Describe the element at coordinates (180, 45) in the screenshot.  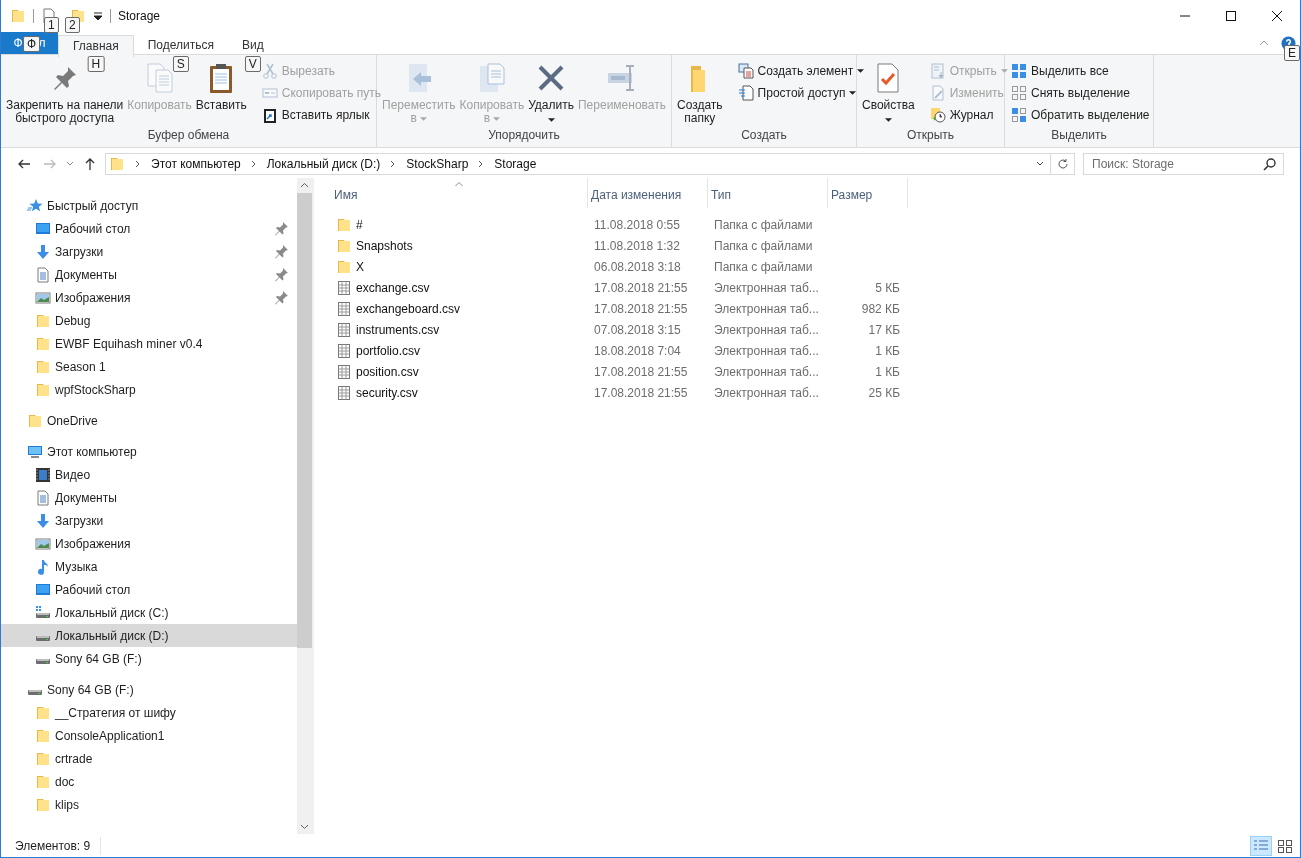
I see `ribbon-tab: Поделиться` at that location.